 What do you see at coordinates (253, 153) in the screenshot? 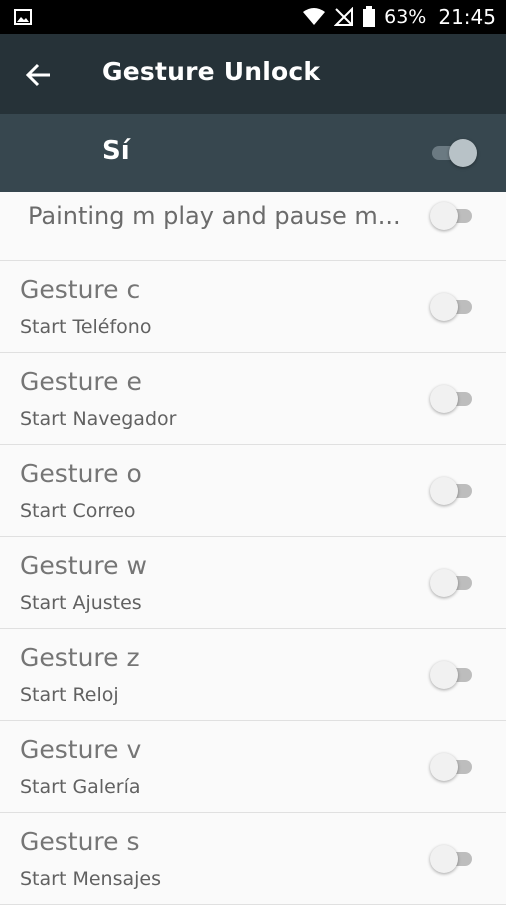
I see `master-switch-row: Sí` at bounding box center [253, 153].